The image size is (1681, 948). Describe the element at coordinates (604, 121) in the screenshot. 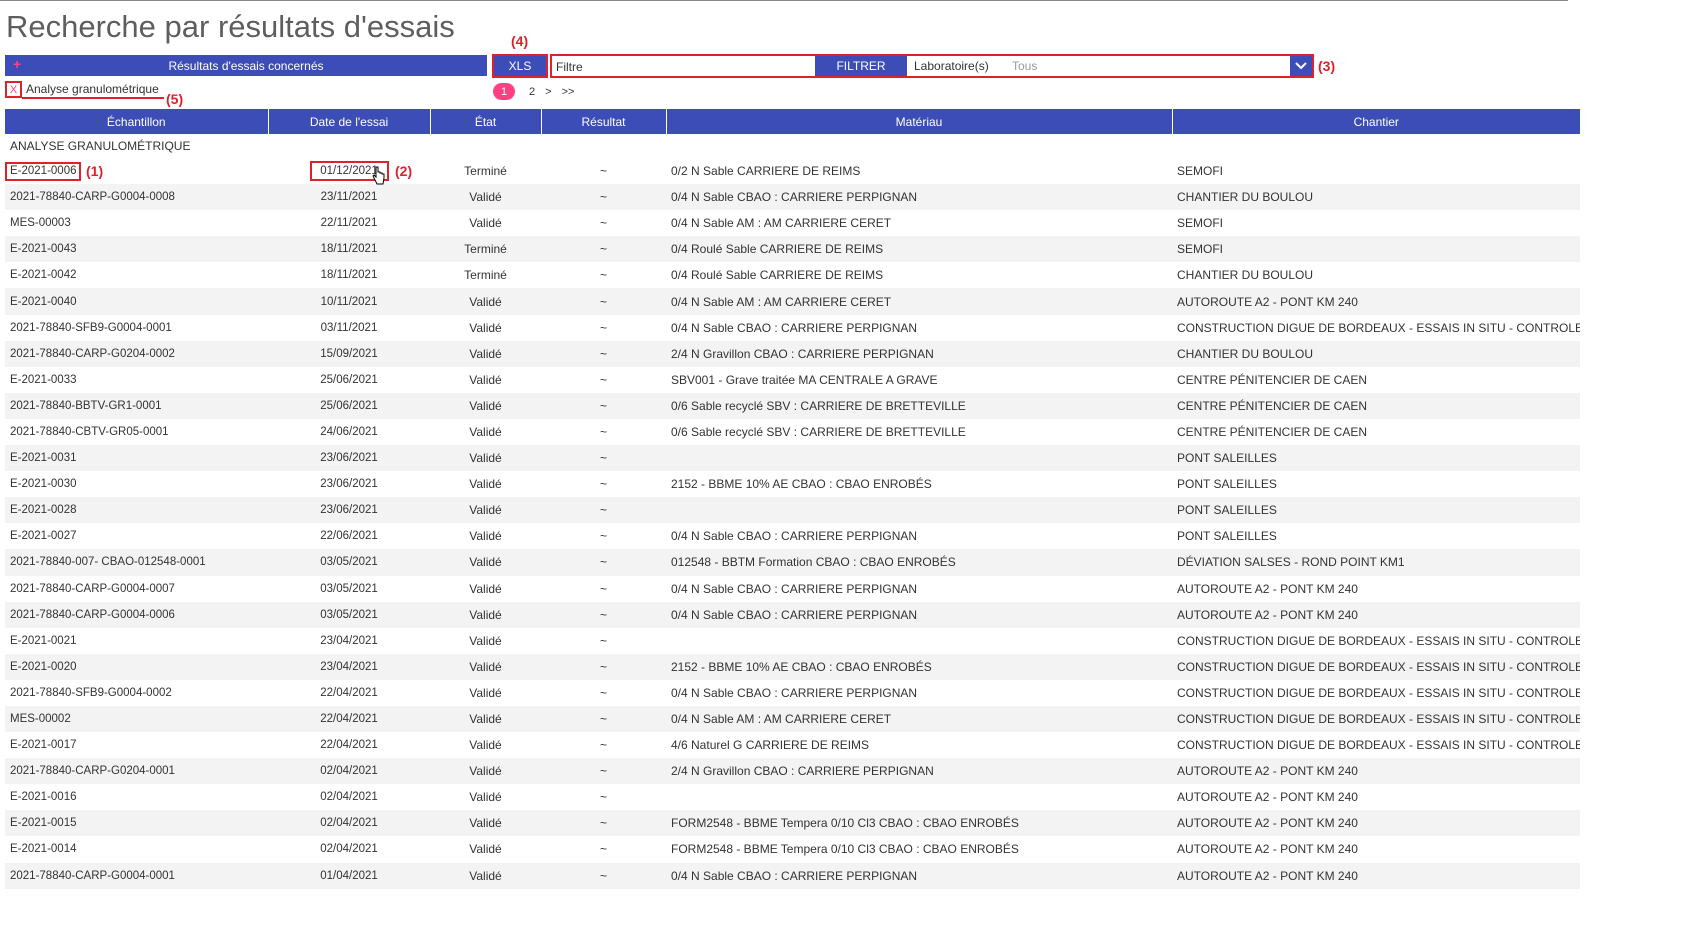

I see `column-header-result: Résultat` at that location.